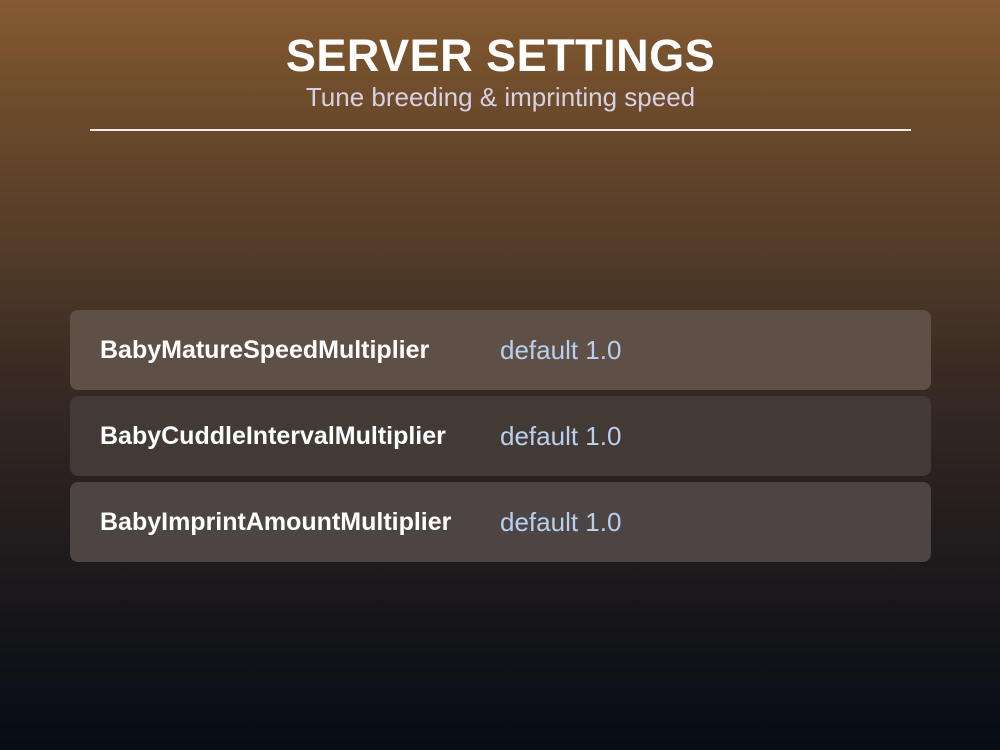 Image resolution: width=1000 pixels, height=750 pixels. I want to click on setting-name: BabyImprintAmountMultiplier, so click(276, 522).